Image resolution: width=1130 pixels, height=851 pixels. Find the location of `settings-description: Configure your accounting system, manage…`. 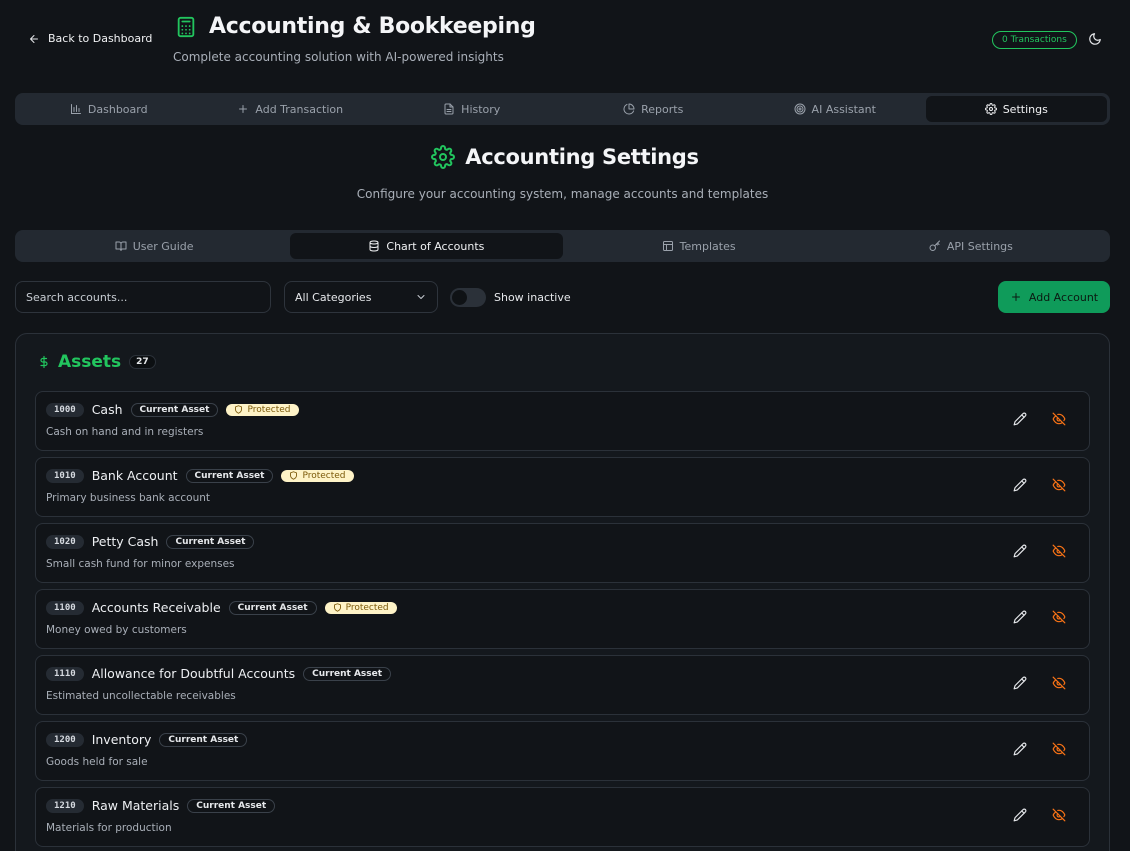

settings-description: Configure your accounting system, manage… is located at coordinates (562, 194).